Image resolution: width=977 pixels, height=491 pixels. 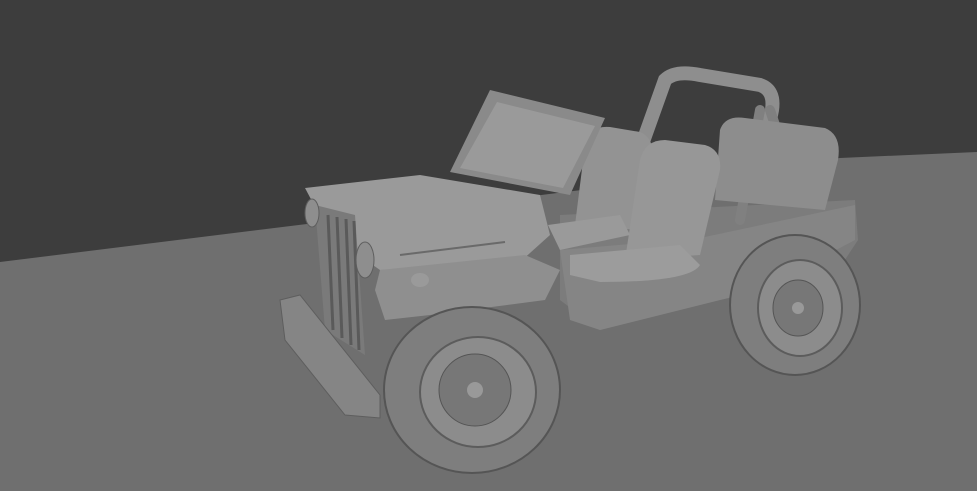 I want to click on jeep-turn-signal, so click(x=420, y=280).